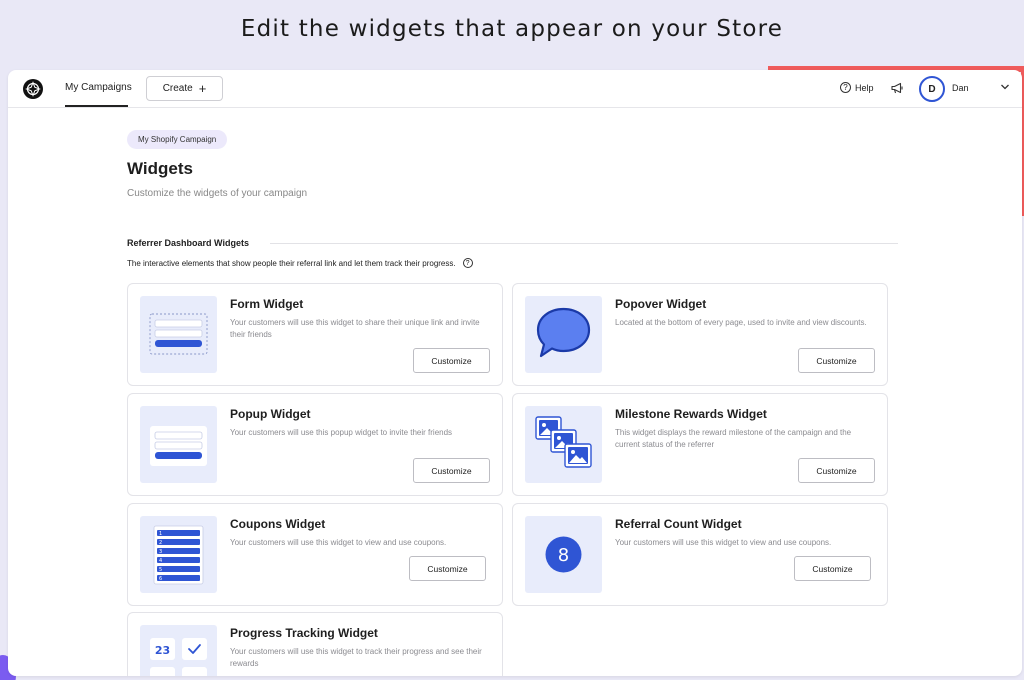 This screenshot has height=680, width=1024. What do you see at coordinates (267, 304) in the screenshot?
I see `widget-title: Form Widget` at bounding box center [267, 304].